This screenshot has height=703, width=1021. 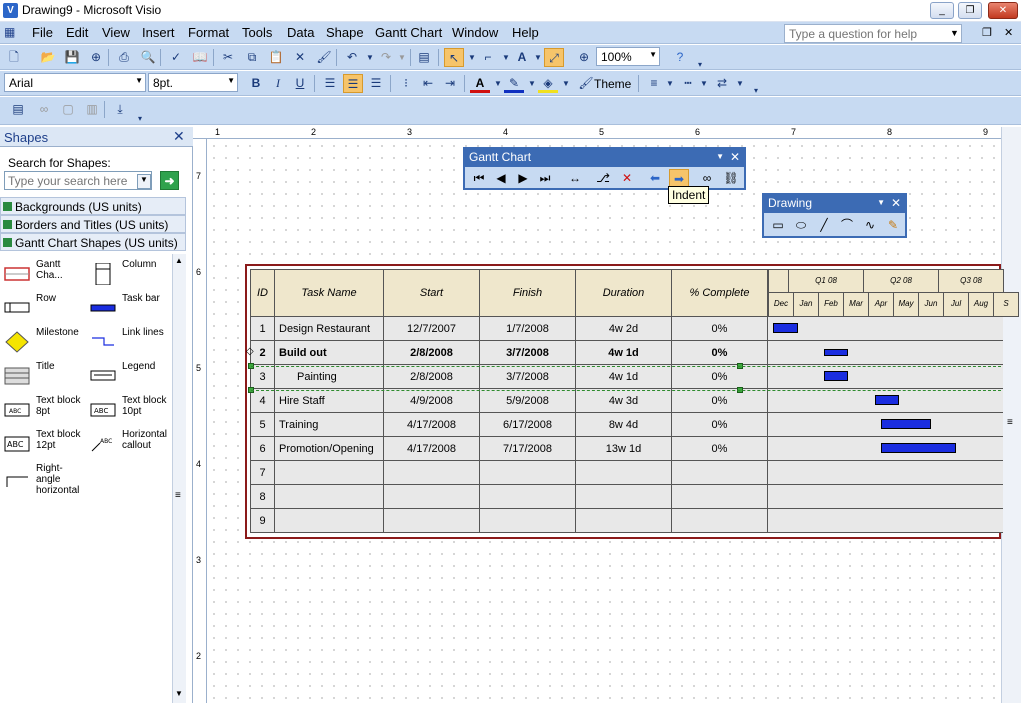 What do you see at coordinates (612, 84) in the screenshot?
I see `theme-button: Theme` at bounding box center [612, 84].